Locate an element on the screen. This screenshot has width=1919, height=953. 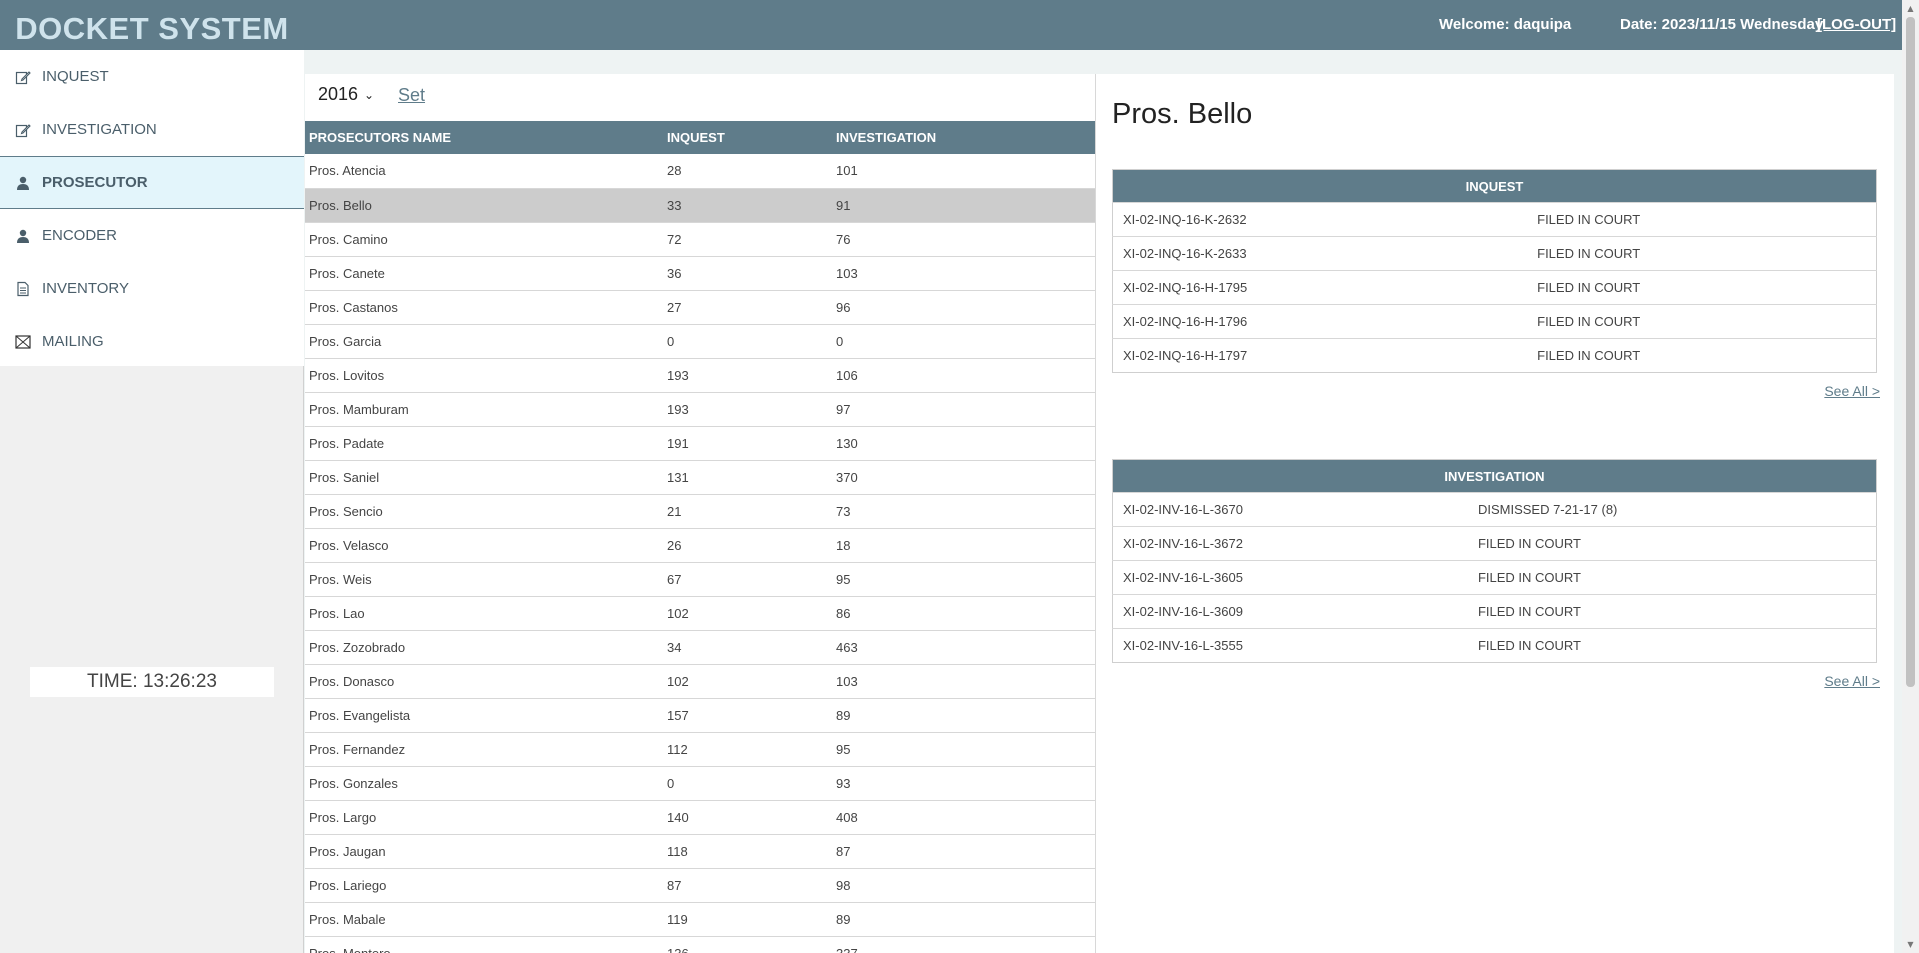
case-row: XI-02-INQ-16-H-1796 FILED IN COURT is located at coordinates (1494, 321).